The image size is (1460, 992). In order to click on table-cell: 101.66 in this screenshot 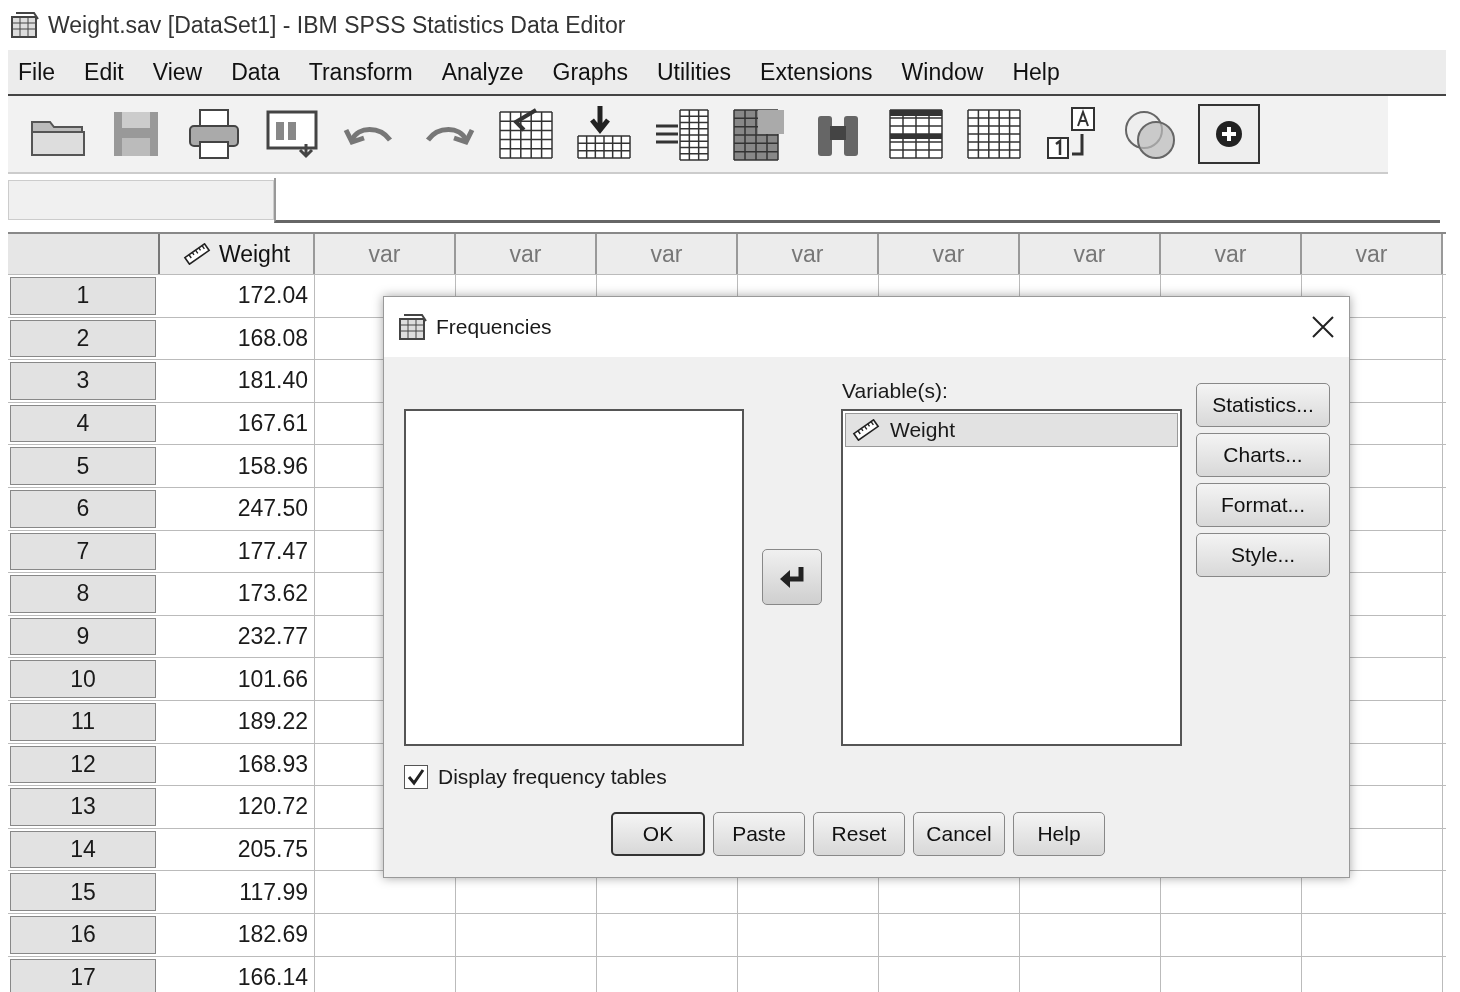, I will do `click(236, 679)`.